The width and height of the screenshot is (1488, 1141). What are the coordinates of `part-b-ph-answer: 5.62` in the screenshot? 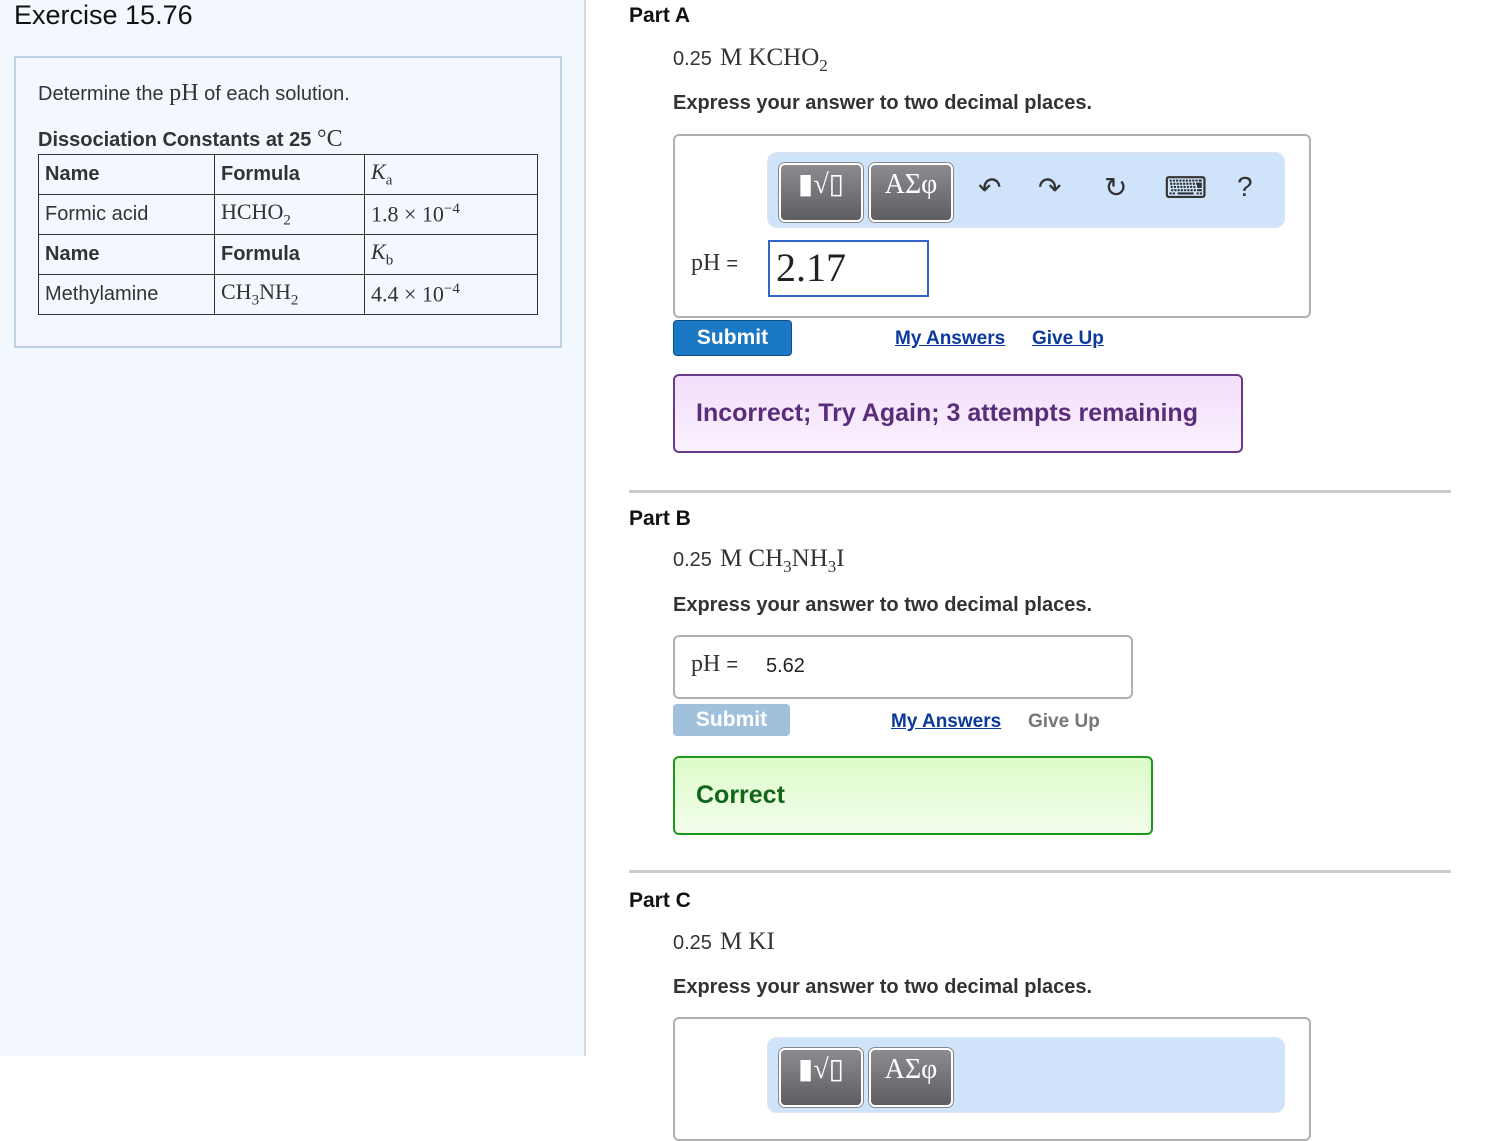 It's located at (785, 666).